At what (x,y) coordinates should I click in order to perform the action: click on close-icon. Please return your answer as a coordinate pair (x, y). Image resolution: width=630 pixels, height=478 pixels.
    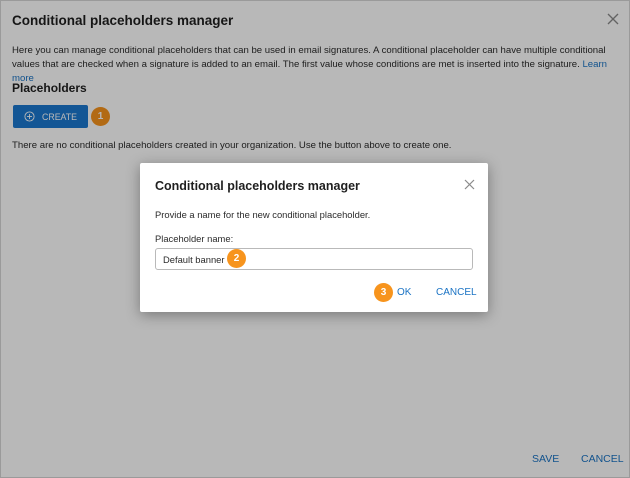
    Looking at the image, I should click on (469, 184).